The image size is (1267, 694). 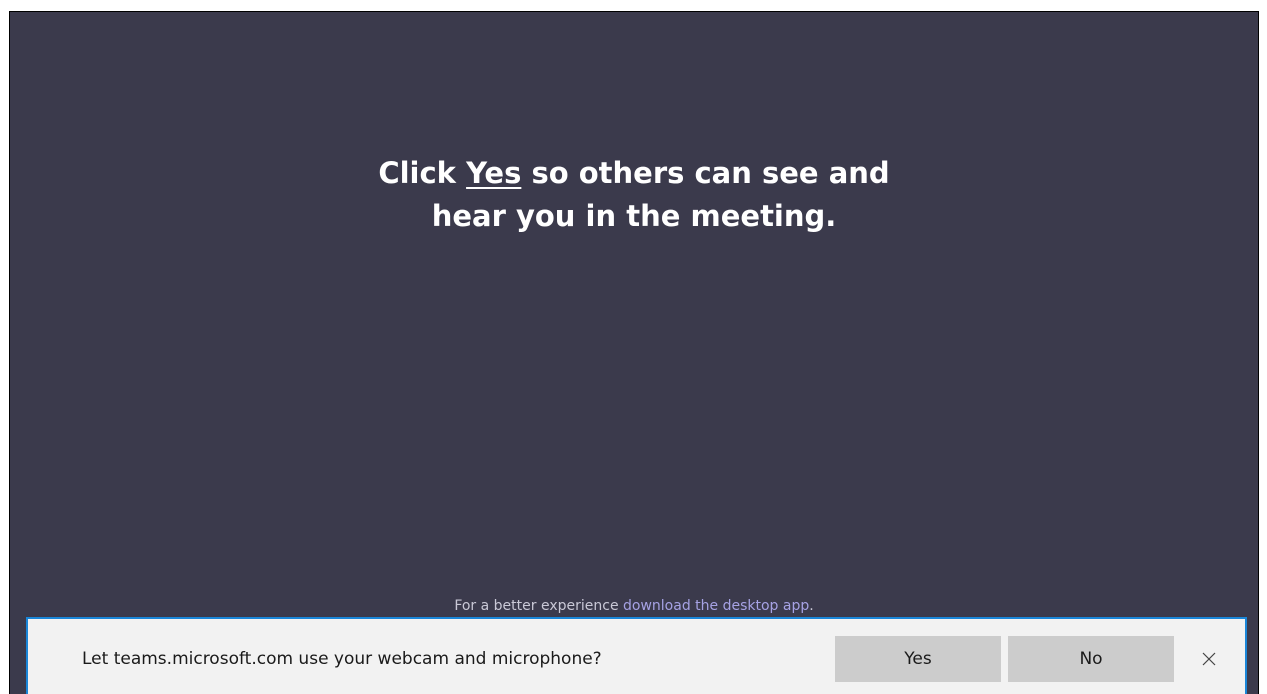 I want to click on desktop-app-note-text: For a better experience, so click(x=539, y=606).